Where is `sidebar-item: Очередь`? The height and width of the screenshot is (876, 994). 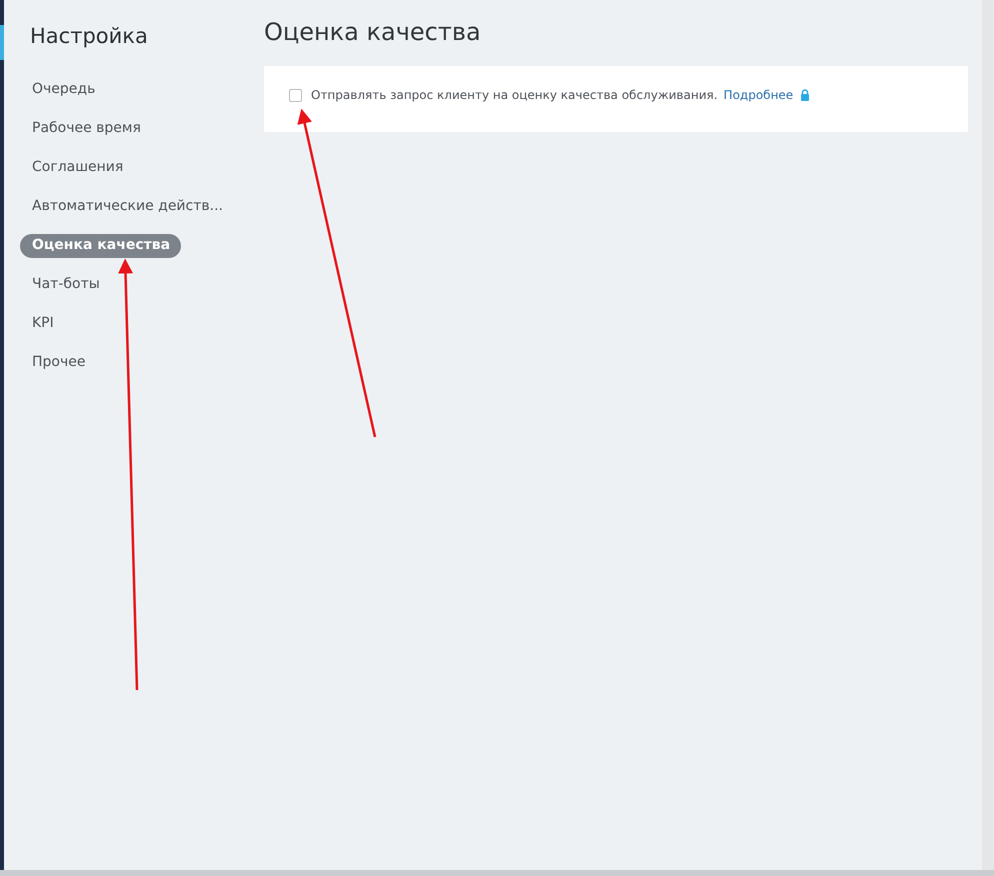 sidebar-item: Очередь is located at coordinates (63, 90).